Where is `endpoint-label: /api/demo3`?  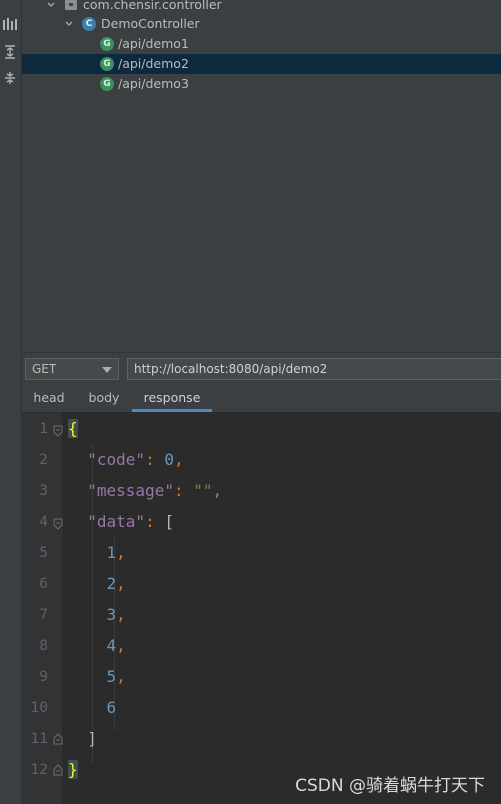
endpoint-label: /api/demo3 is located at coordinates (153, 83).